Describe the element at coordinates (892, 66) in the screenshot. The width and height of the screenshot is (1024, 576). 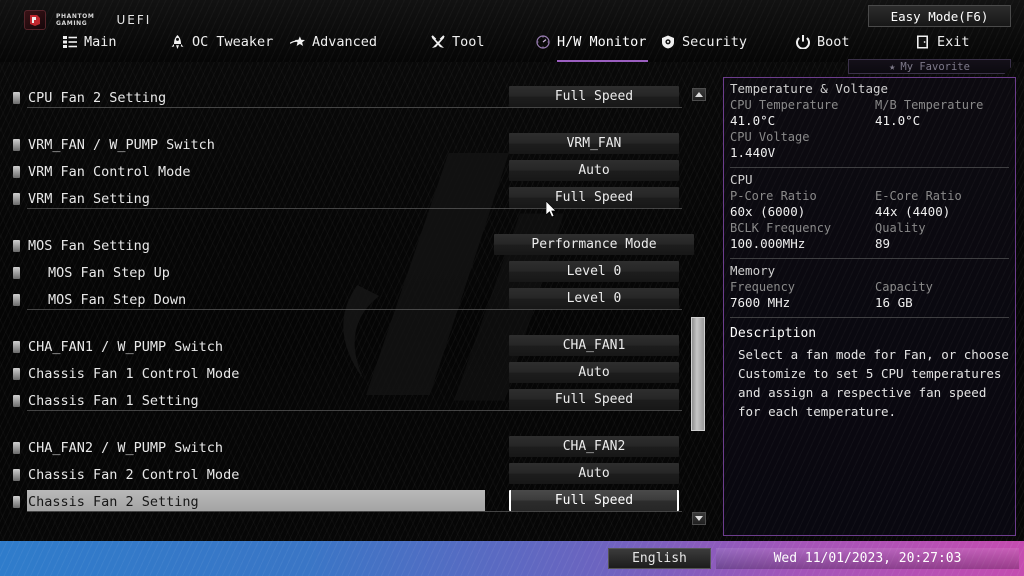
I see `star-icon: ★` at that location.